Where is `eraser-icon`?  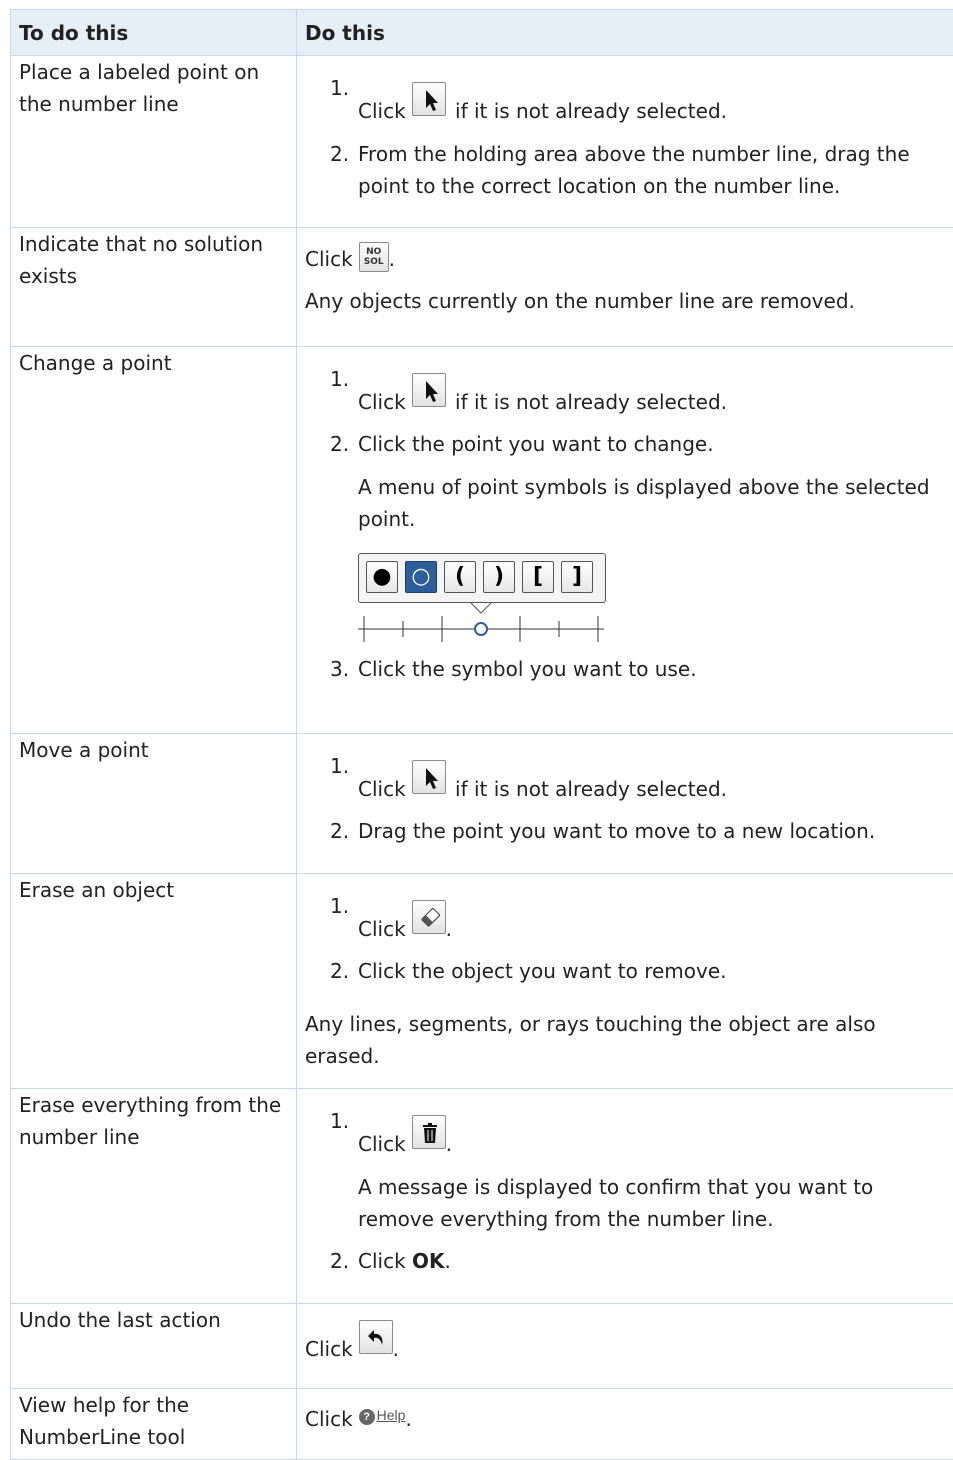 eraser-icon is located at coordinates (429, 917).